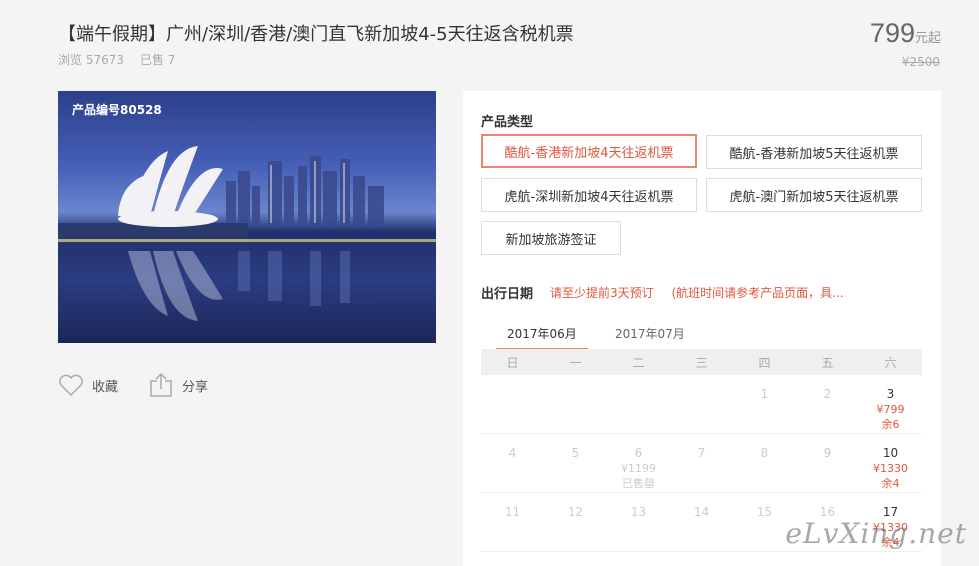 Image resolution: width=979 pixels, height=566 pixels. I want to click on day-number: 7, so click(701, 453).